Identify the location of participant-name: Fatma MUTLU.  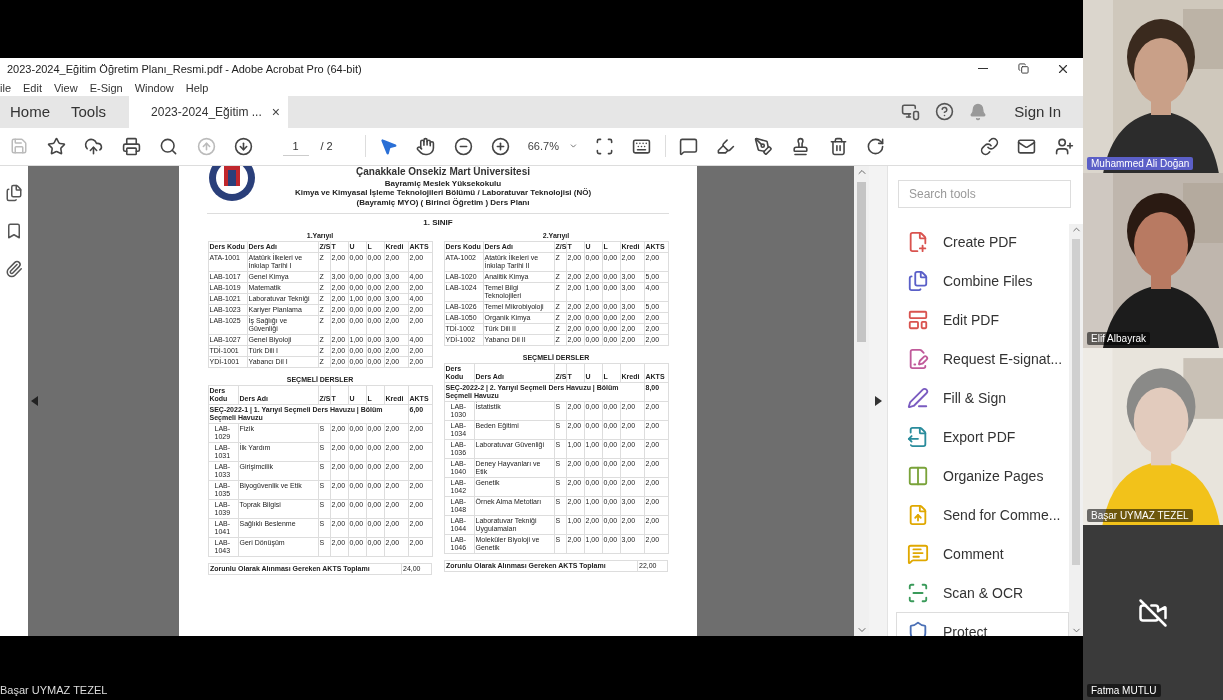
(1124, 690).